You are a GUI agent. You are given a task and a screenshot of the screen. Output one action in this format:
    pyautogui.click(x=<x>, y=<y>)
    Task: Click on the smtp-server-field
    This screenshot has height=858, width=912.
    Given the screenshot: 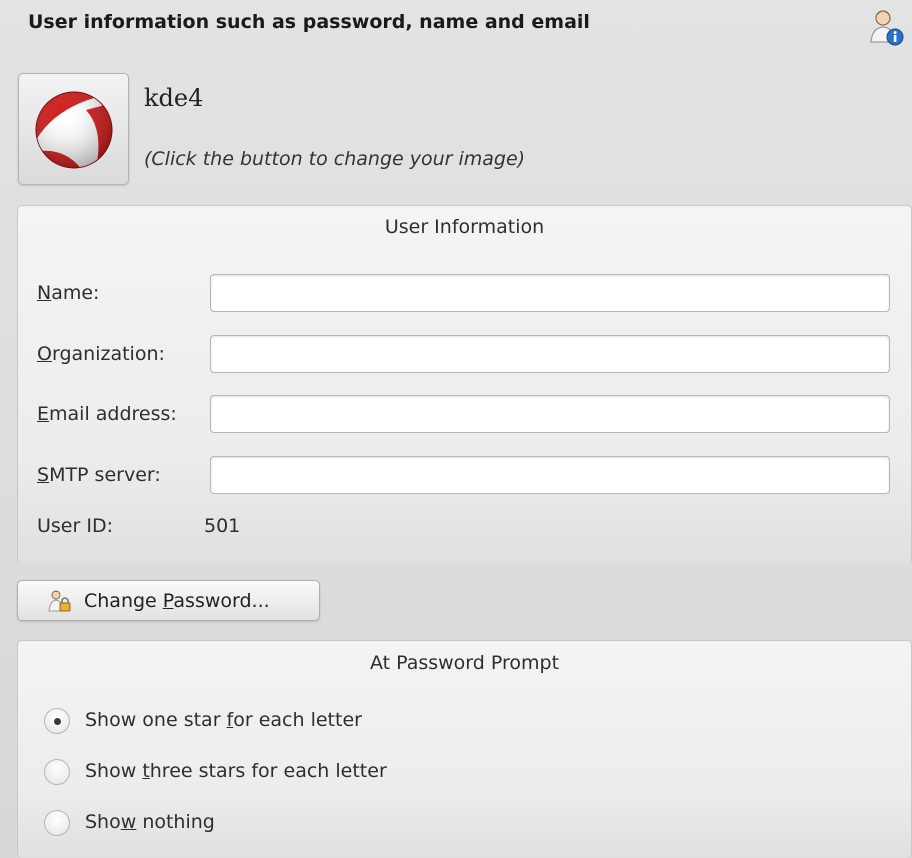 What is the action you would take?
    pyautogui.click(x=550, y=475)
    